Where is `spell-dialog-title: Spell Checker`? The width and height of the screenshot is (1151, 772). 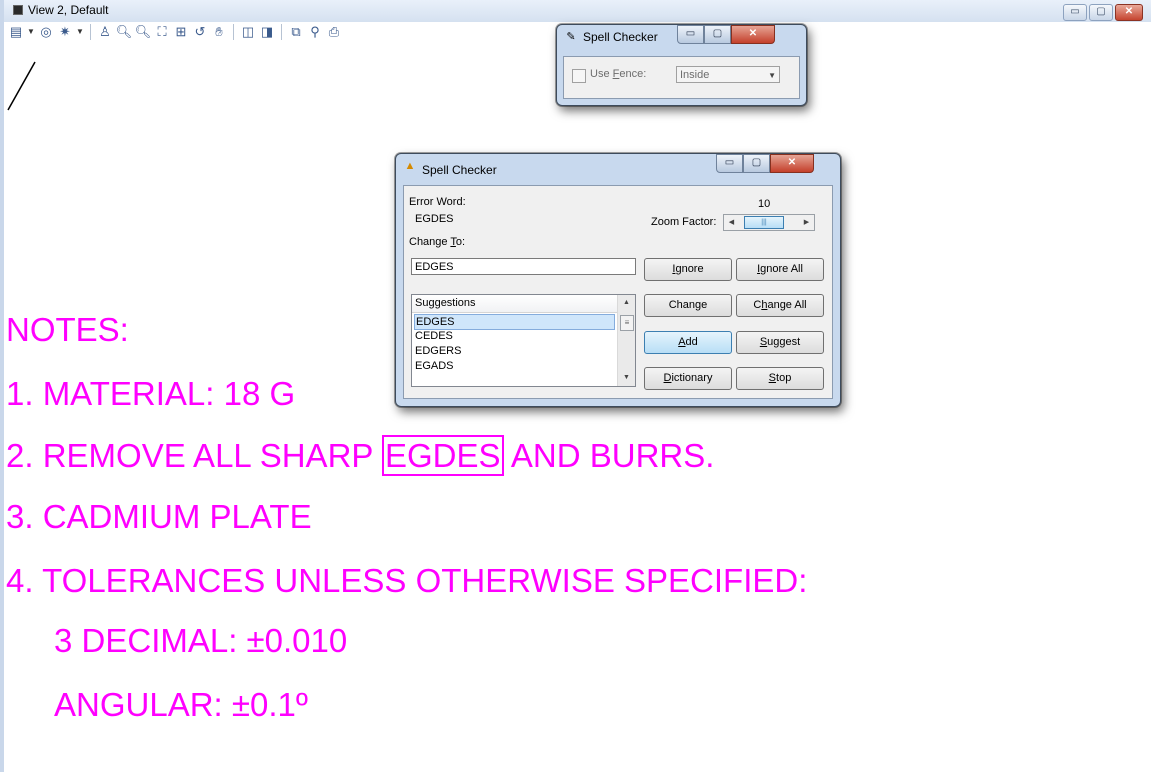 spell-dialog-title: Spell Checker is located at coordinates (459, 170).